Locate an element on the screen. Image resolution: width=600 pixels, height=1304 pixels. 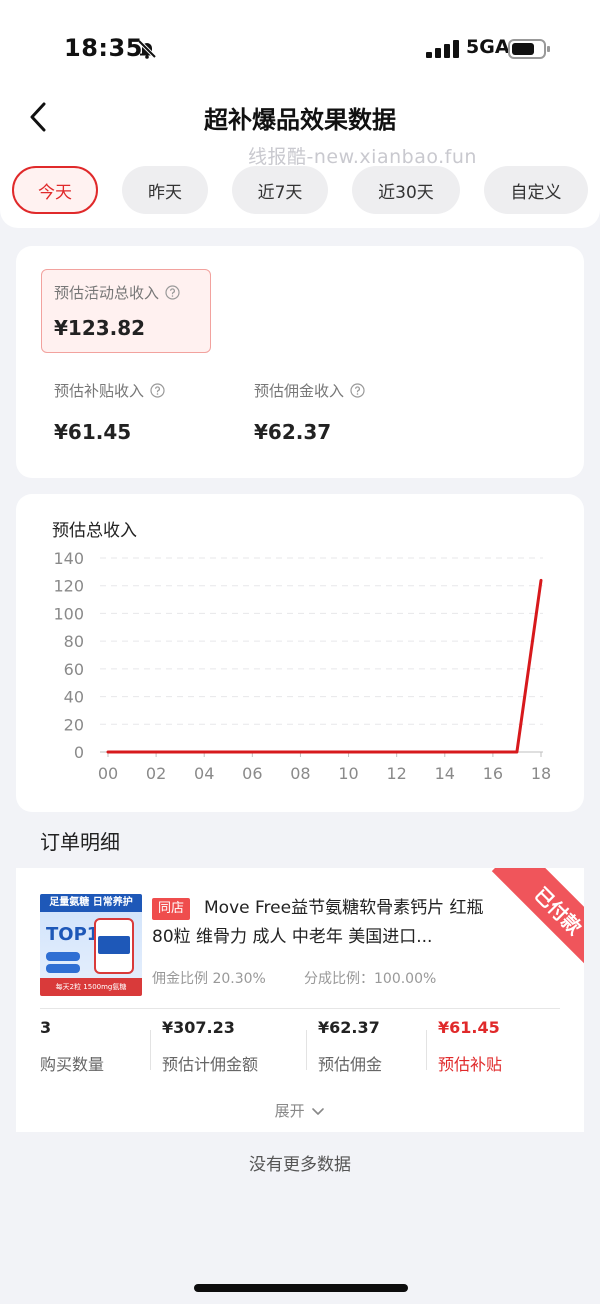
x-tick-label: 16 is located at coordinates (493, 773).